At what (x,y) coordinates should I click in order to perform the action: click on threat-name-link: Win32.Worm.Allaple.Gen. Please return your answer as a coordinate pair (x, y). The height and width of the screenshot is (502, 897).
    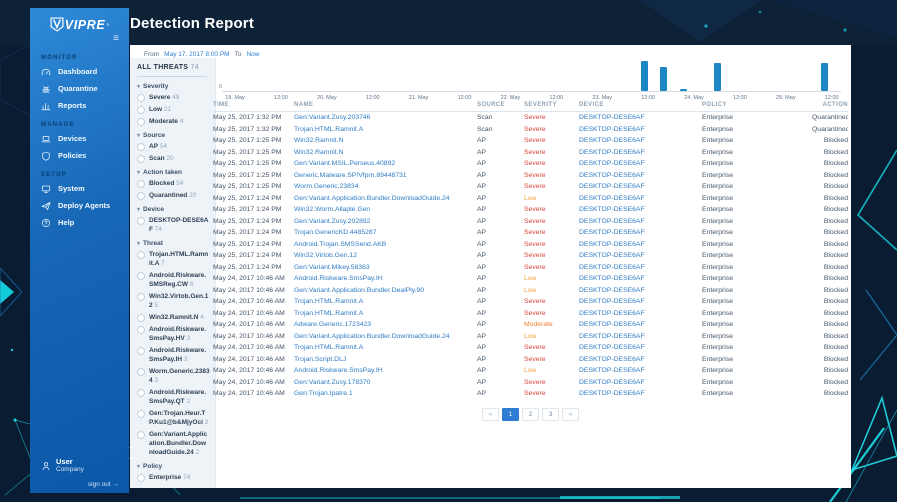
    Looking at the image, I should click on (385, 209).